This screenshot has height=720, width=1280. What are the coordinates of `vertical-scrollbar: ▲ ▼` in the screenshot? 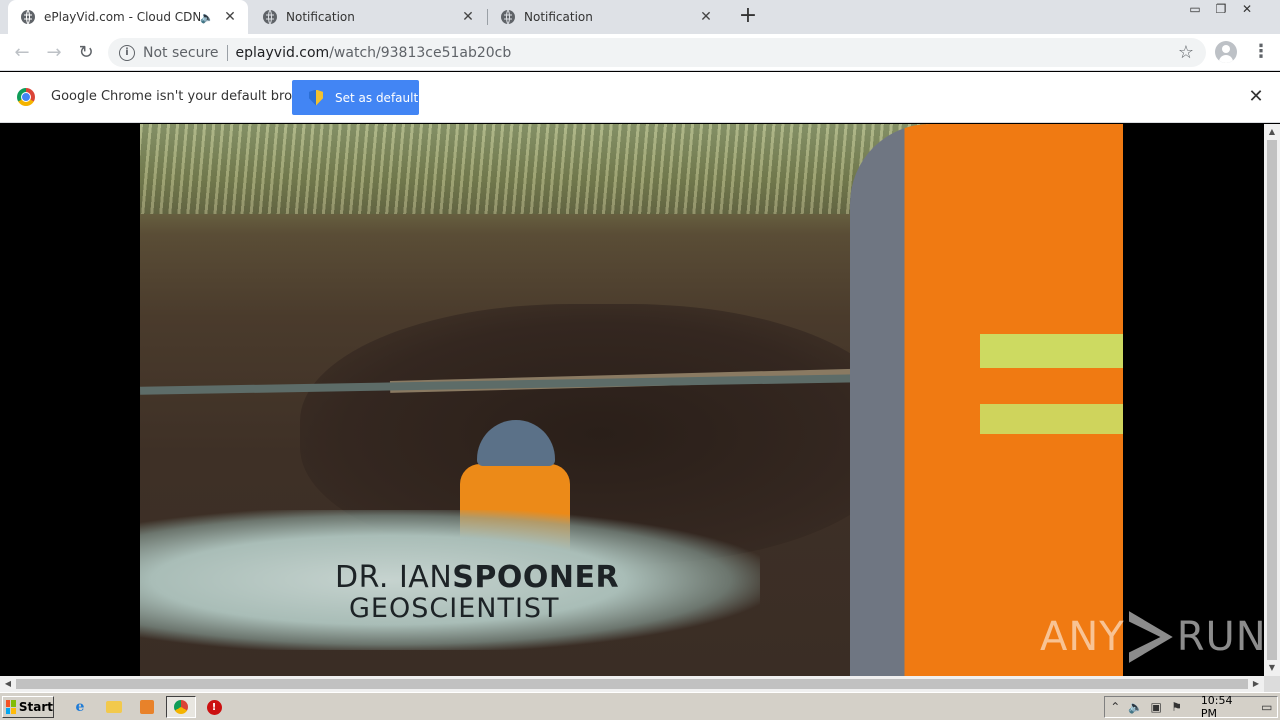 It's located at (1272, 400).